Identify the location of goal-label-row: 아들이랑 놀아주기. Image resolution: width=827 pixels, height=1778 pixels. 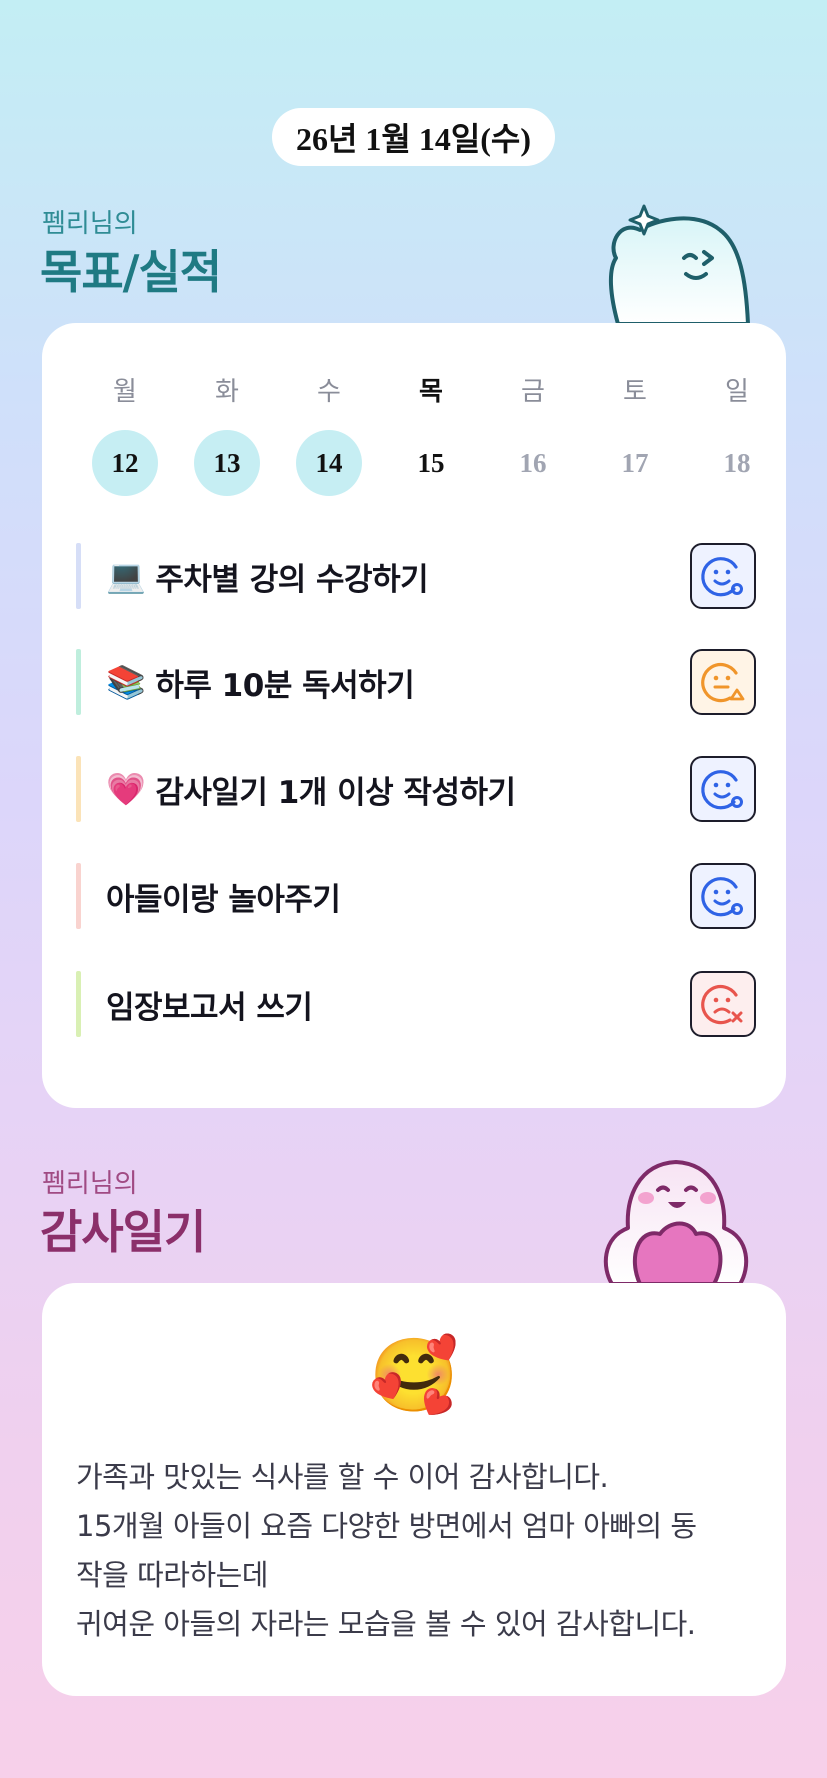
(223, 896).